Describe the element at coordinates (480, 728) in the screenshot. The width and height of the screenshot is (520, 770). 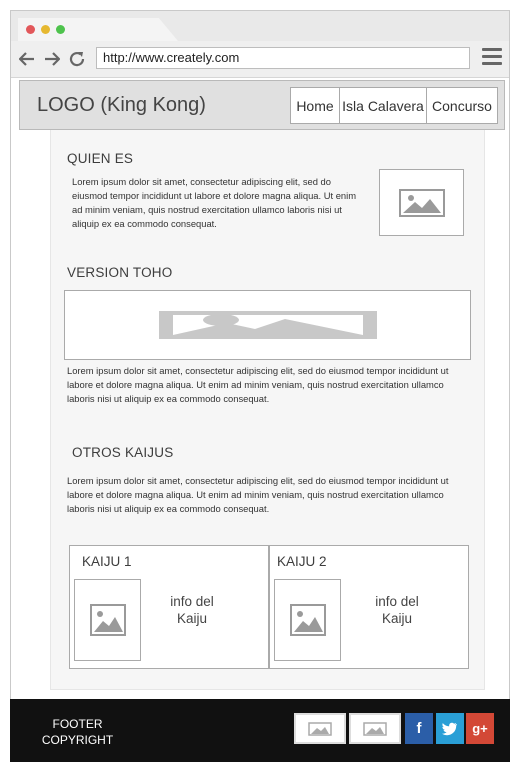
I see `google-plus-icon: g+` at that location.